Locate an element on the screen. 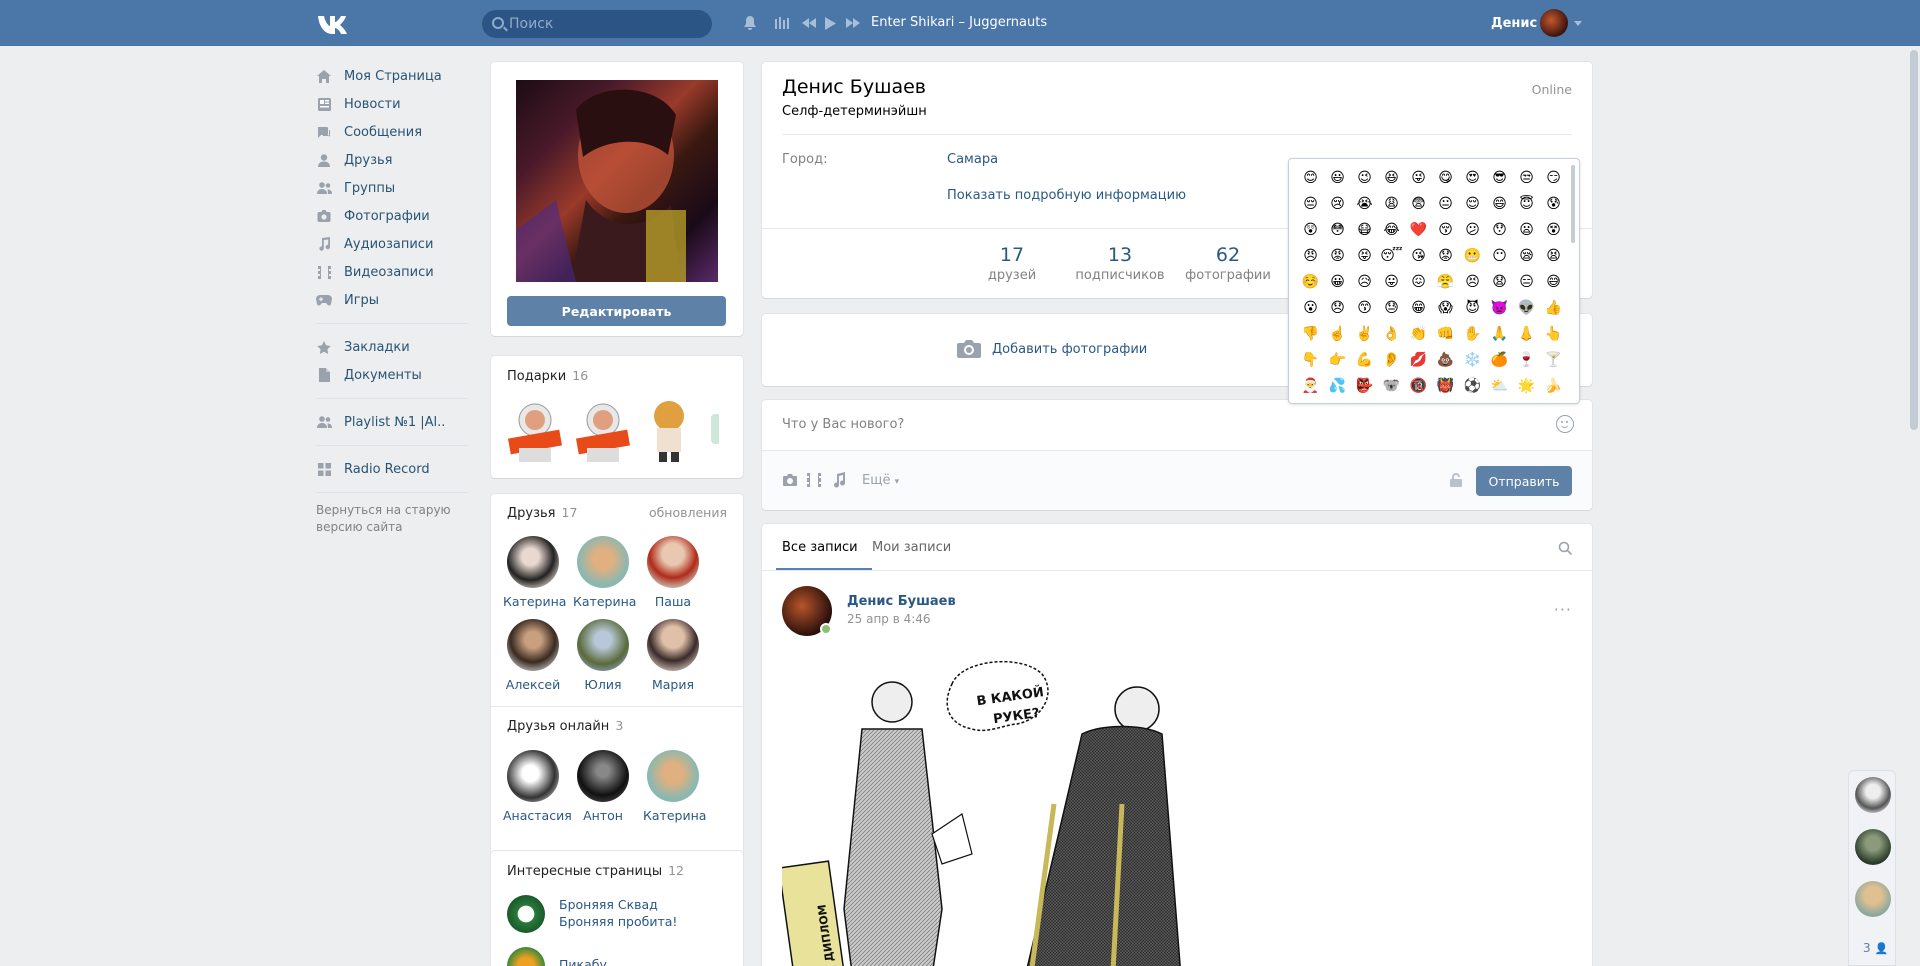 This screenshot has height=966, width=1920. emoji-item: 😱 is located at coordinates (1445, 308).